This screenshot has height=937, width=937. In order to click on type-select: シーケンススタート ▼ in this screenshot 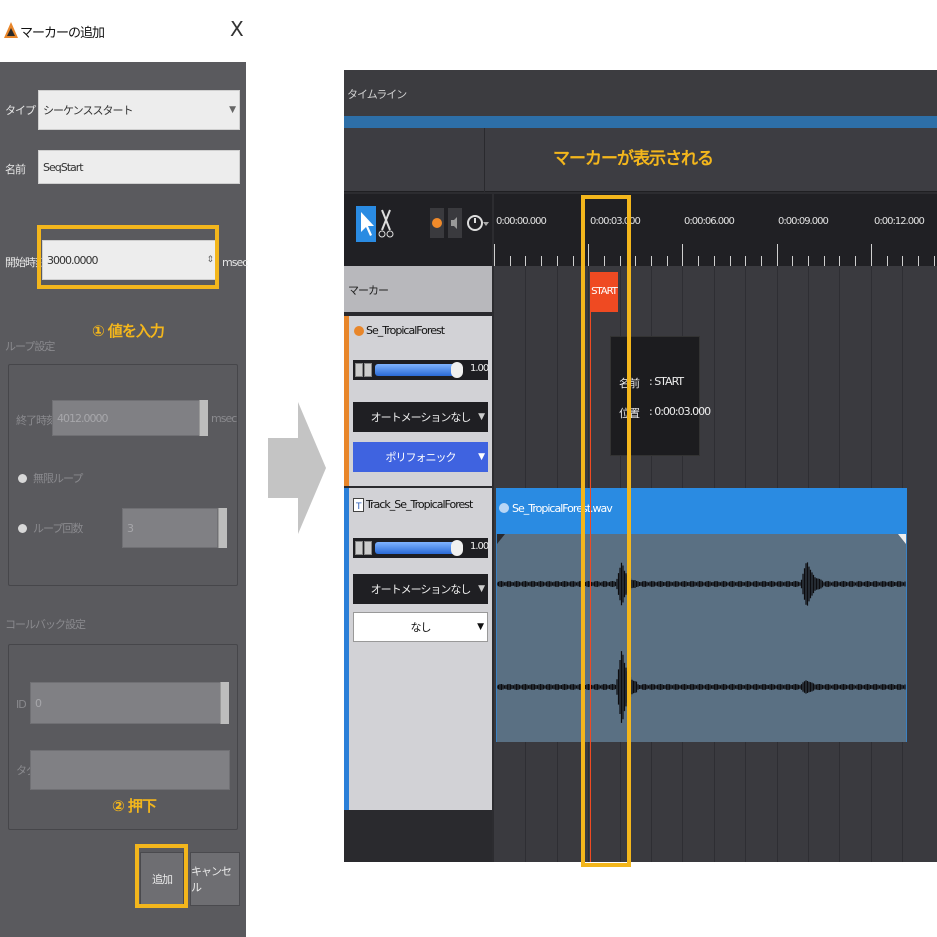, I will do `click(139, 110)`.